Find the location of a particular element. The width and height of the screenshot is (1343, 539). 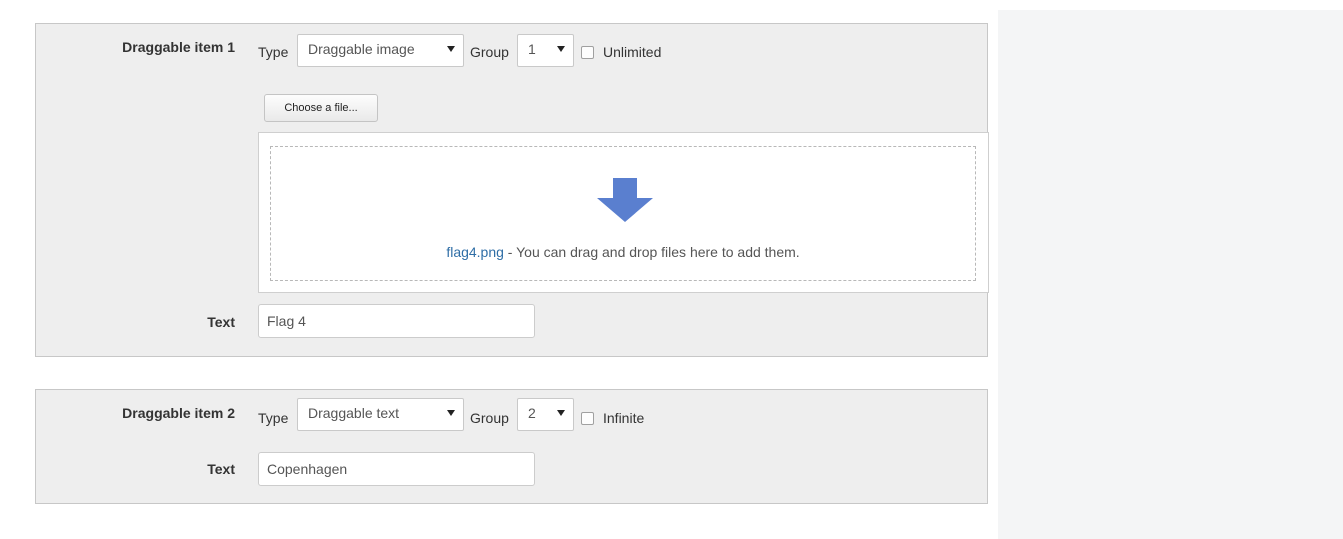

arrow-down-icon is located at coordinates (625, 200).